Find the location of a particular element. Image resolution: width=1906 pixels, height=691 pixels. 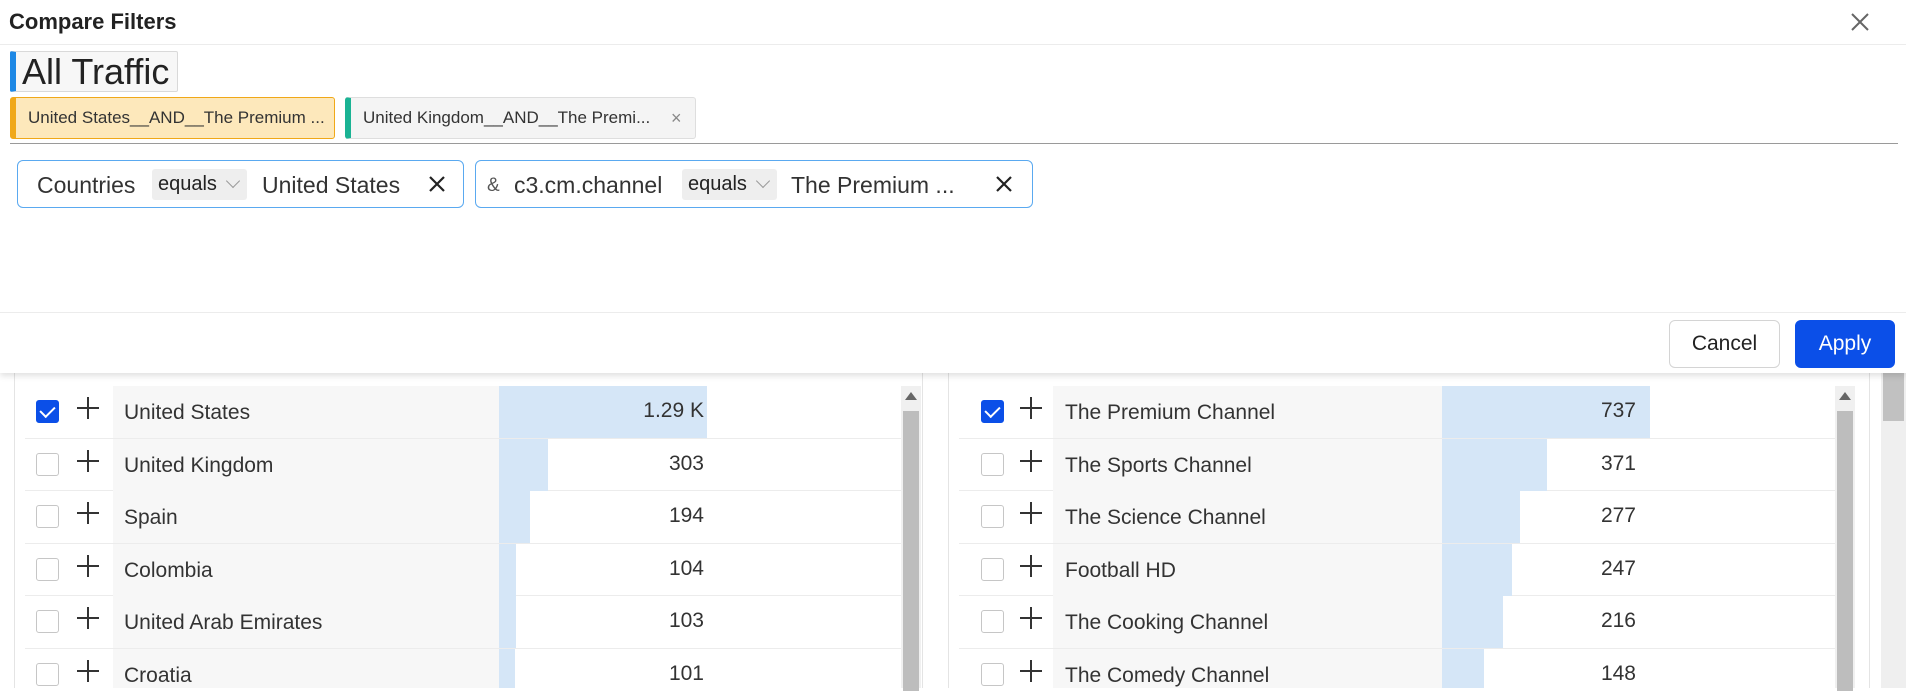

row-label: United States is located at coordinates (187, 412).